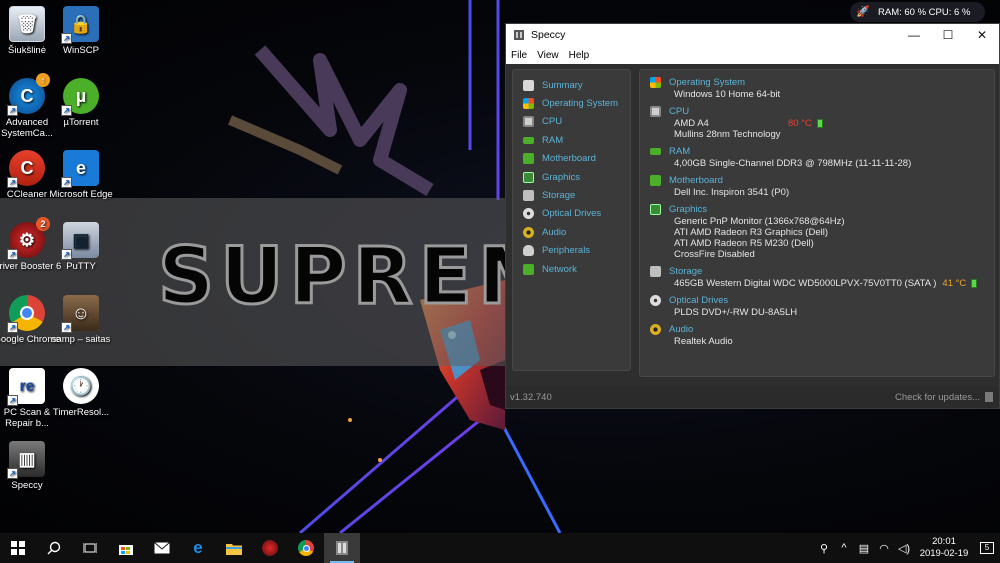 The image size is (1000, 563). What do you see at coordinates (552, 122) in the screenshot?
I see `nav-label: CPU` at bounding box center [552, 122].